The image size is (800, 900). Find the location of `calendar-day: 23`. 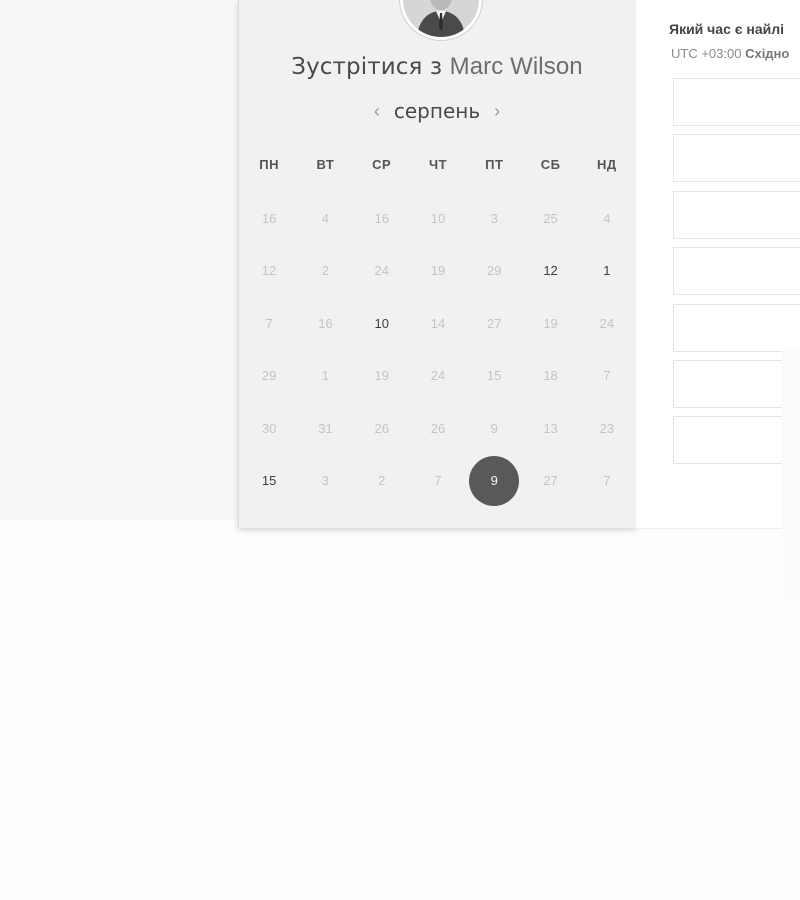

calendar-day: 23 is located at coordinates (607, 428).